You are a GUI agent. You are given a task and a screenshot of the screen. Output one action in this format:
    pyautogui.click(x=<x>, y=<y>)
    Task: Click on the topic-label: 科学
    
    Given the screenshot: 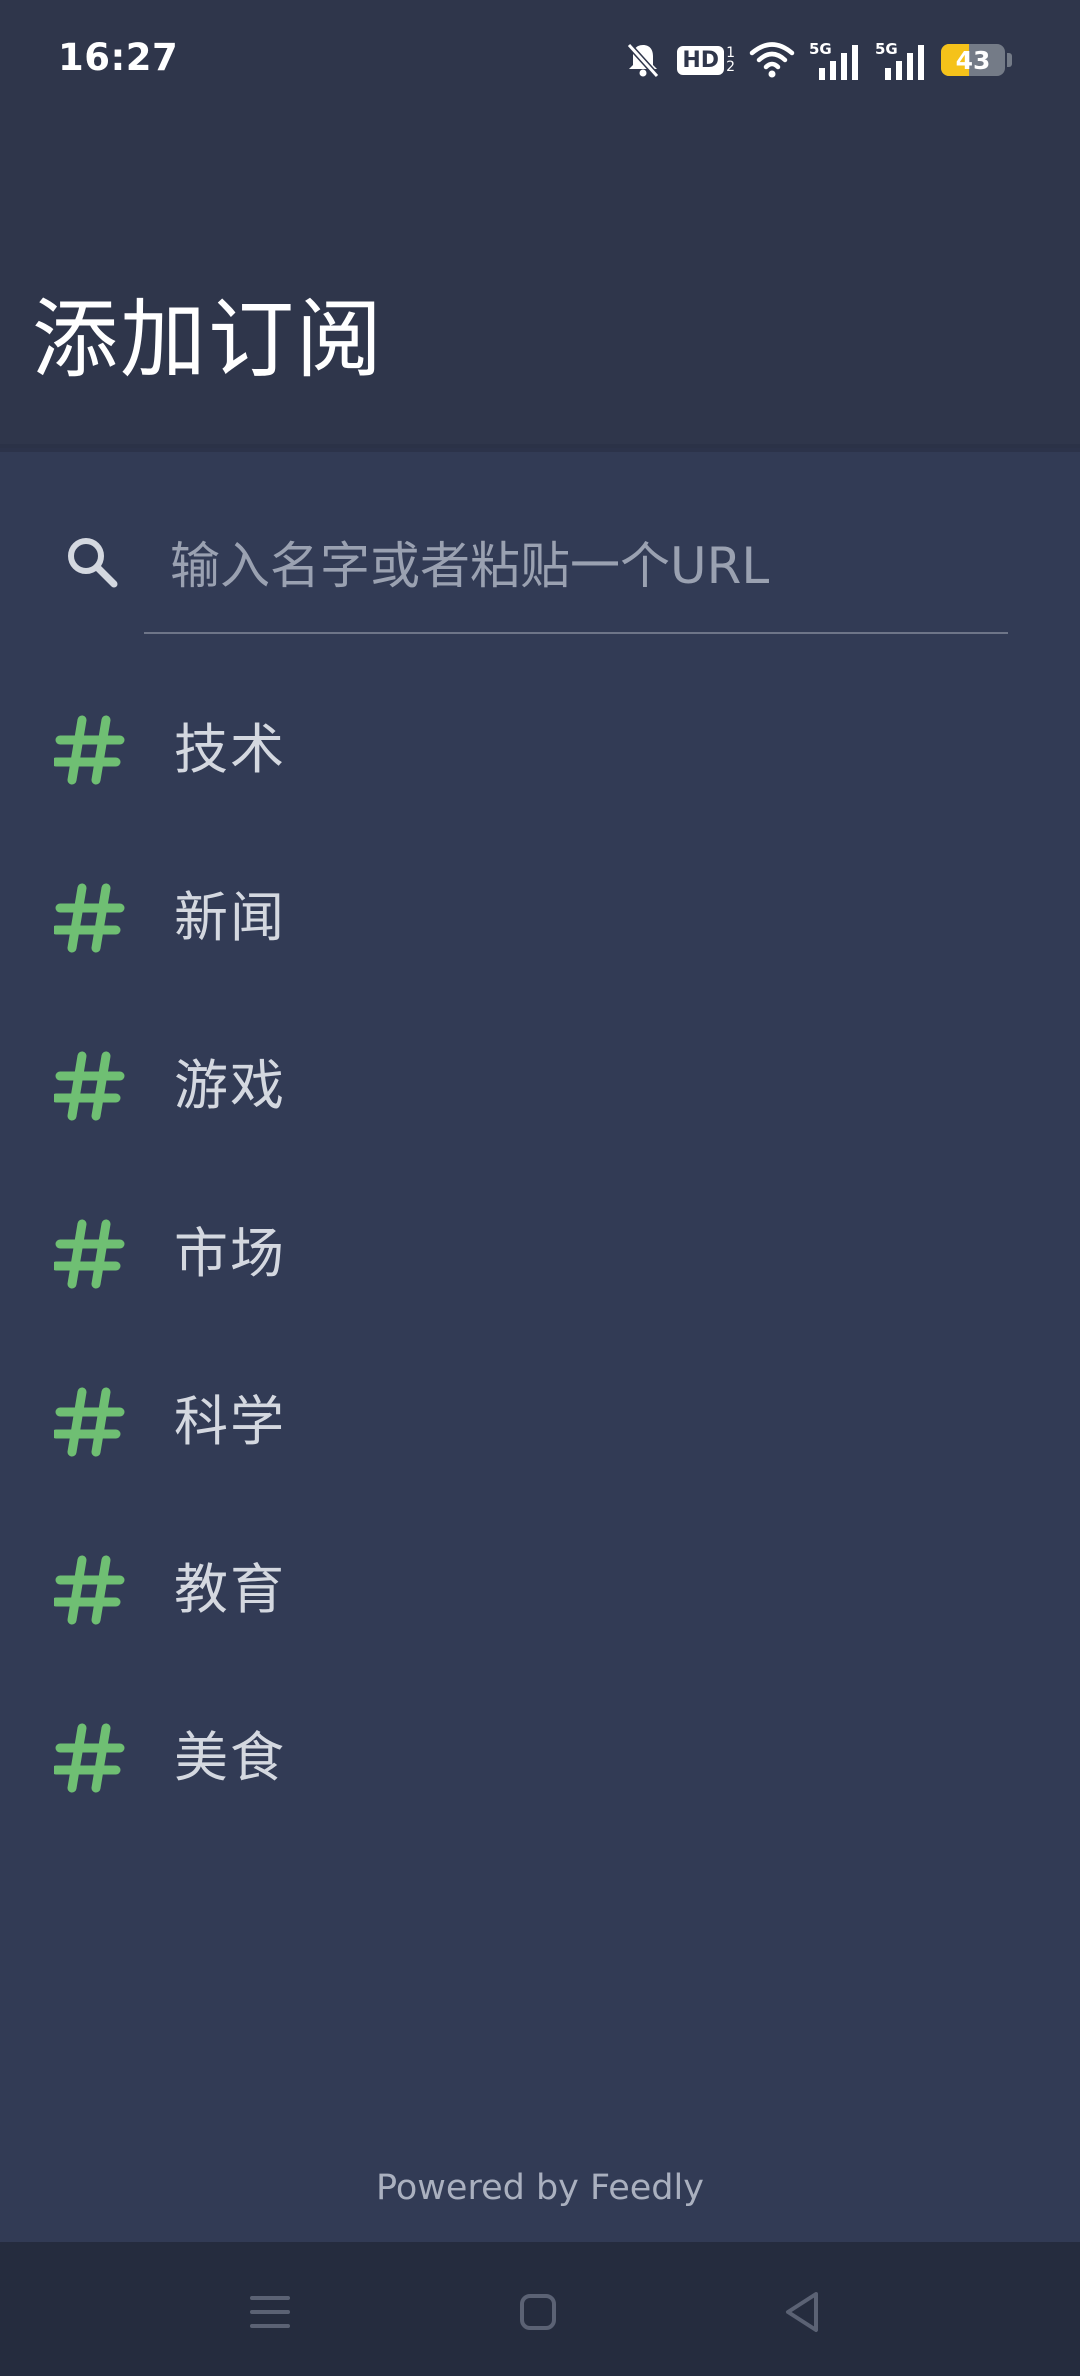 What is the action you would take?
    pyautogui.click(x=230, y=1421)
    